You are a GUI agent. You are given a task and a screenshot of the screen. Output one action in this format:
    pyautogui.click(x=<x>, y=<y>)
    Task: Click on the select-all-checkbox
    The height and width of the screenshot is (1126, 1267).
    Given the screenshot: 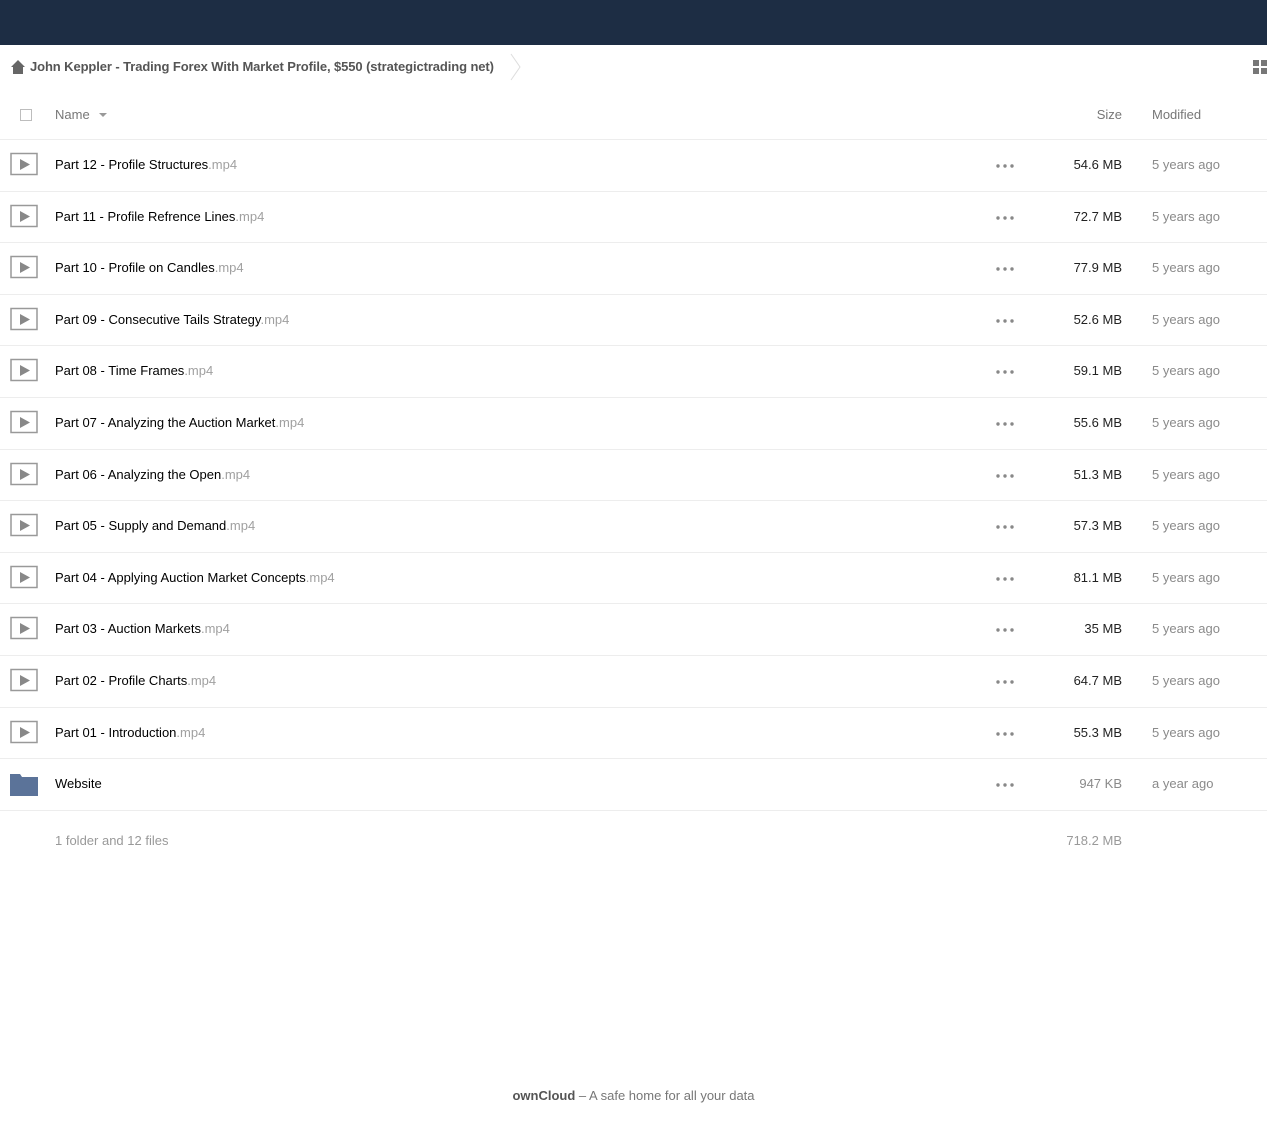 What is the action you would take?
    pyautogui.click(x=26, y=115)
    